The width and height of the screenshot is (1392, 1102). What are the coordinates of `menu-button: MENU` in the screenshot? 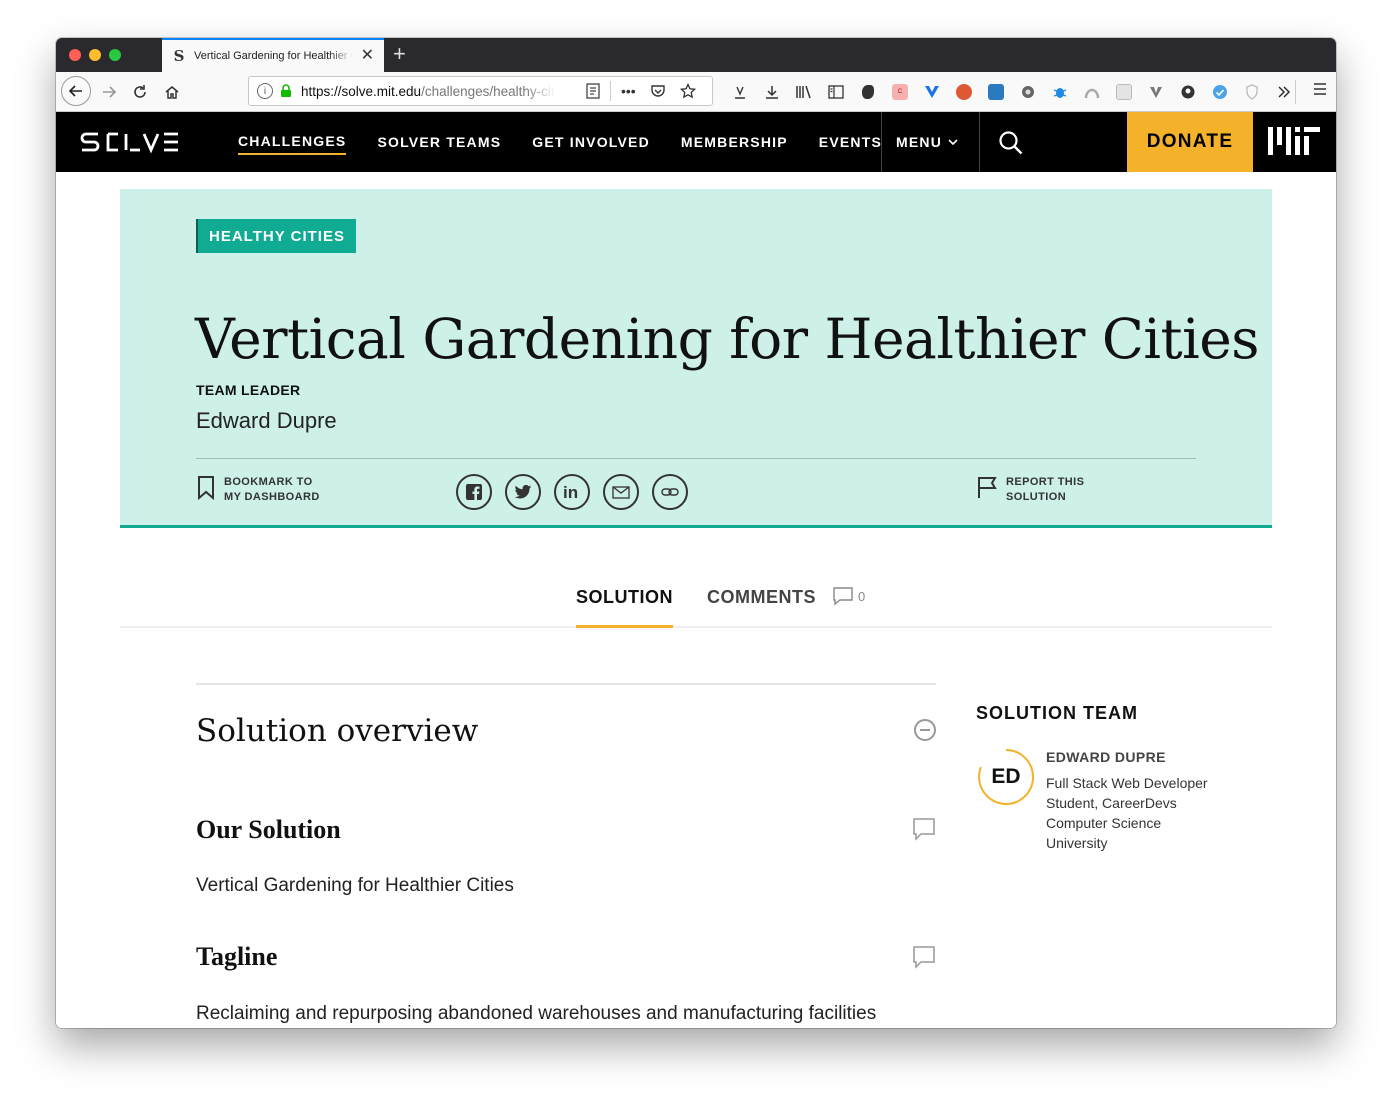 It's located at (927, 142).